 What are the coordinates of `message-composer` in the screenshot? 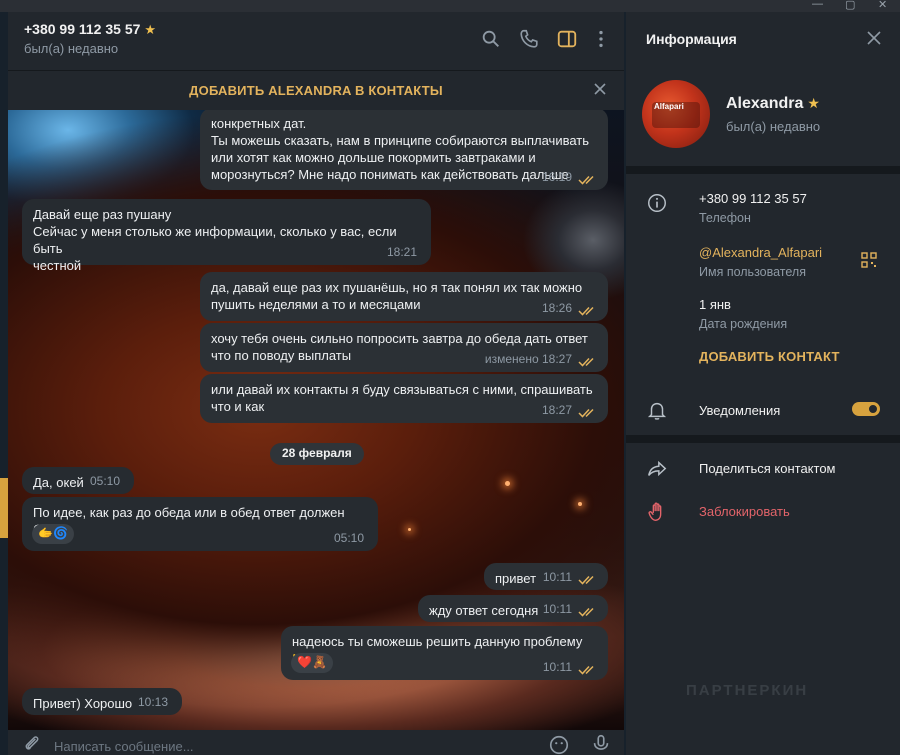 It's located at (316, 742).